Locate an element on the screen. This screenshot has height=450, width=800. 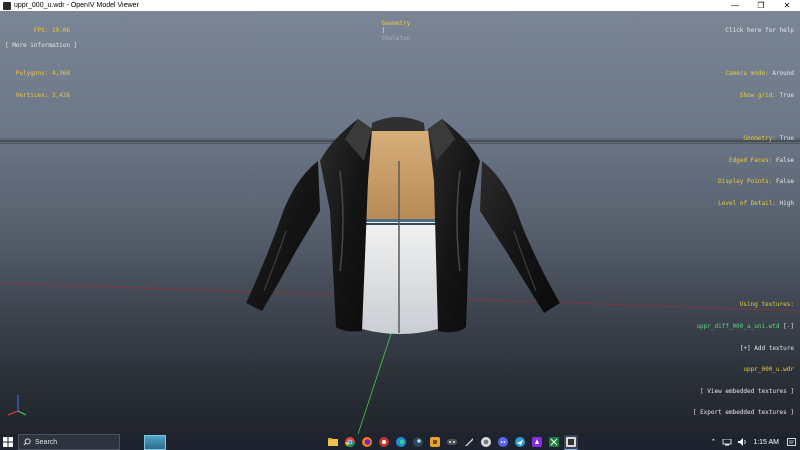
file-explorer-icon is located at coordinates (333, 442).